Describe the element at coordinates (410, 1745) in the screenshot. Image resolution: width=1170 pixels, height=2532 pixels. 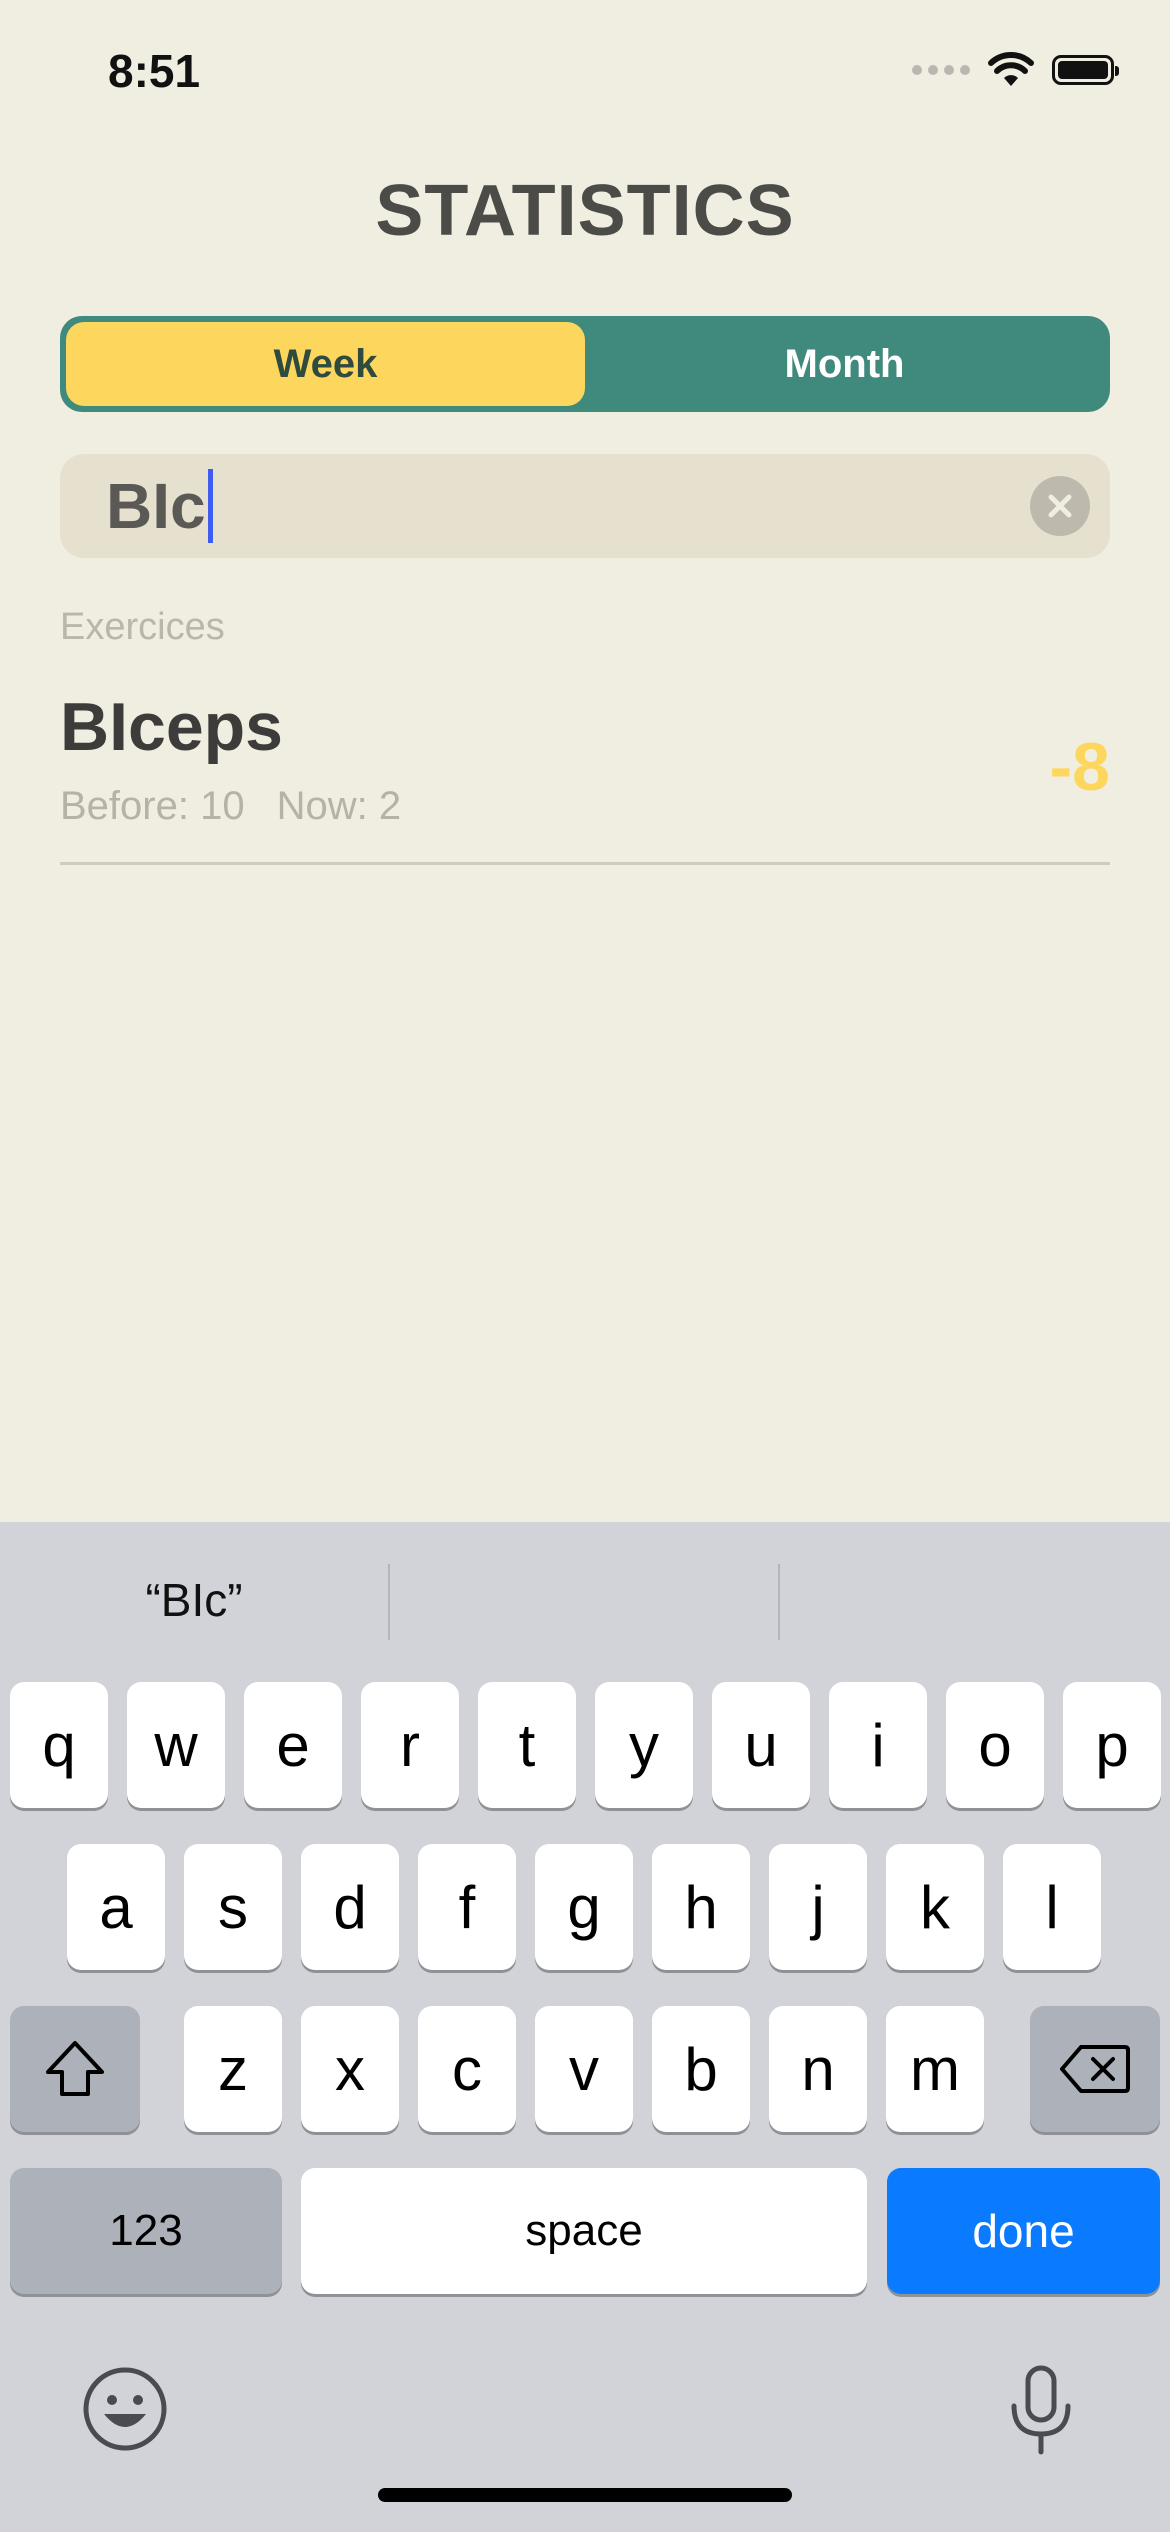
I see `key-r: r` at that location.